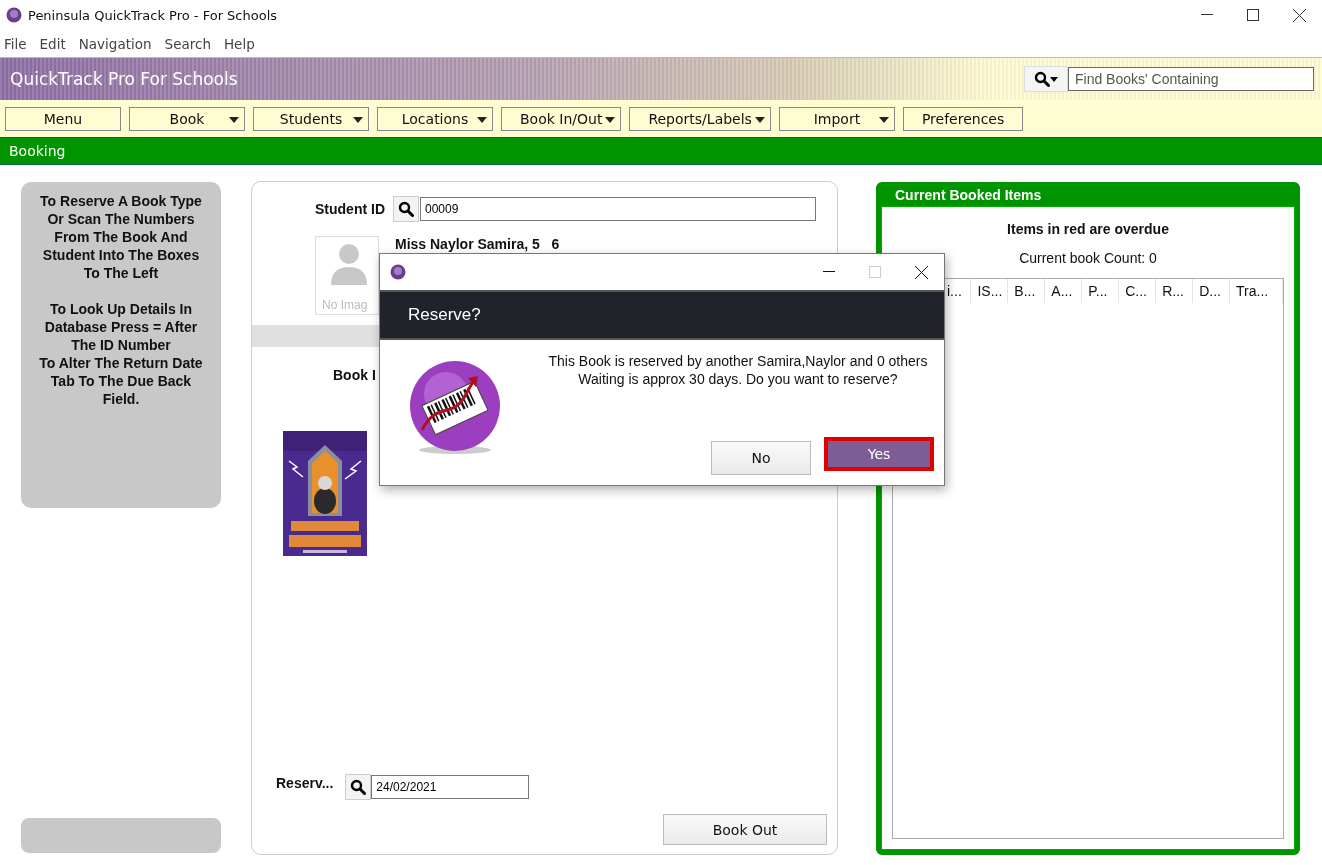 Image resolution: width=1322 pixels, height=865 pixels. What do you see at coordinates (311, 118) in the screenshot?
I see `toolbar-button: Students` at bounding box center [311, 118].